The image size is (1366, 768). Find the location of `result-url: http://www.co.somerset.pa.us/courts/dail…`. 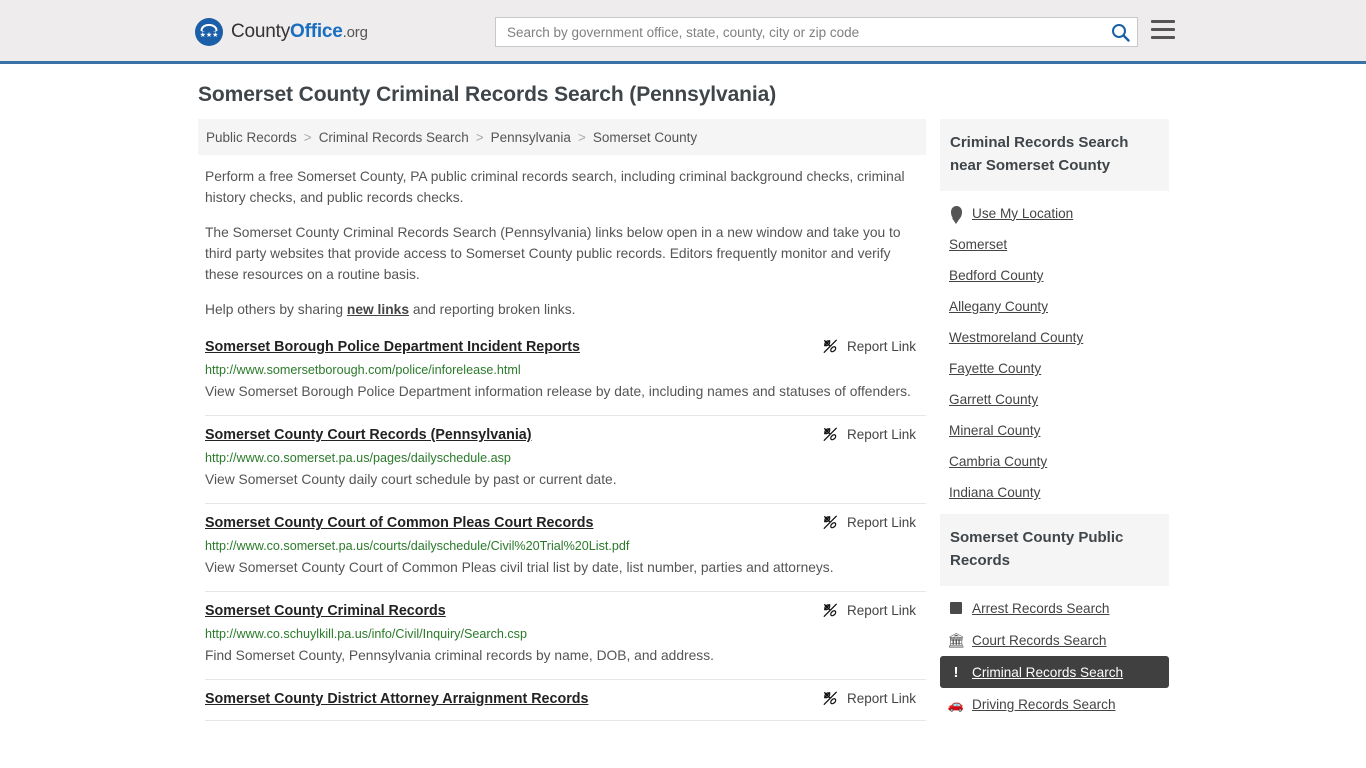

result-url: http://www.co.somerset.pa.us/courts/dail… is located at coordinates (417, 546).